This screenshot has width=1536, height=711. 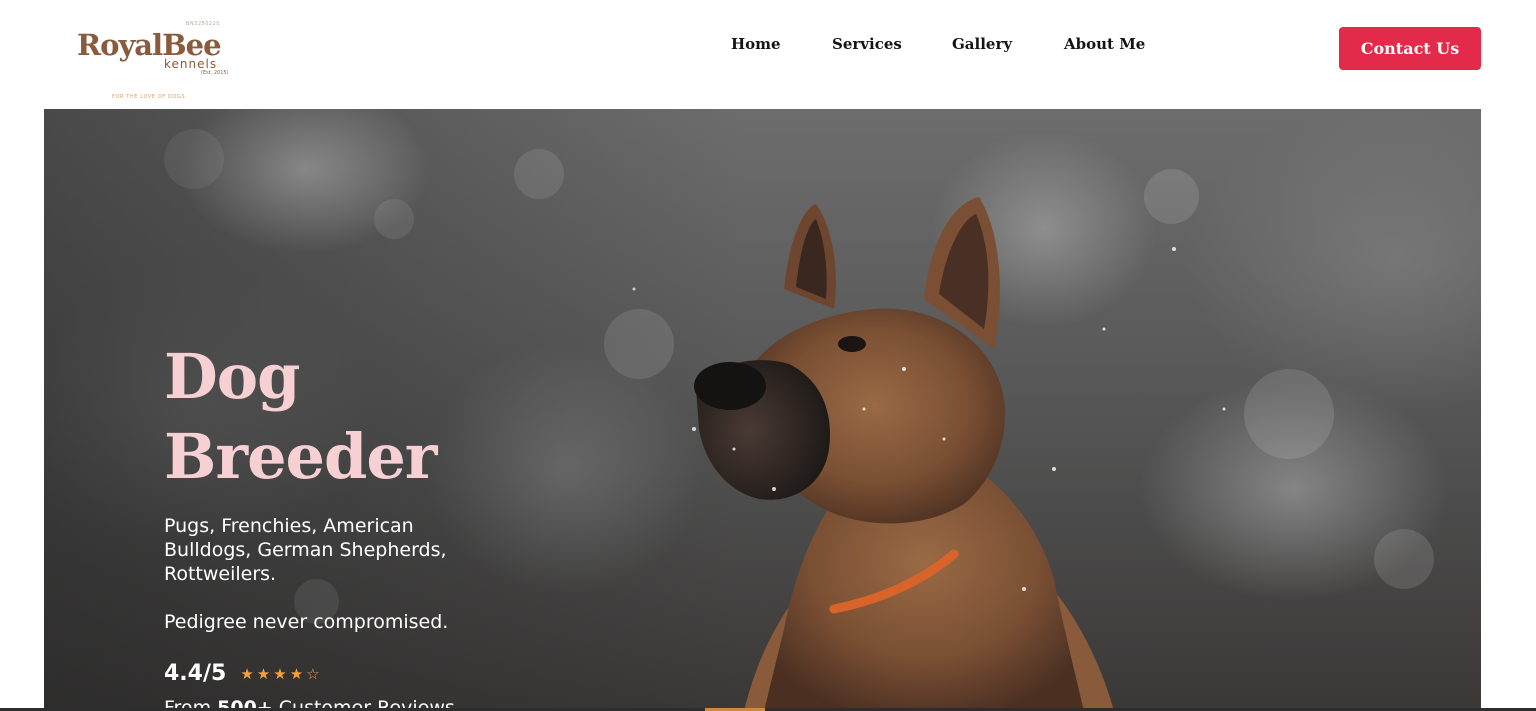 What do you see at coordinates (1104, 44) in the screenshot?
I see `nav-about-me: About Me` at bounding box center [1104, 44].